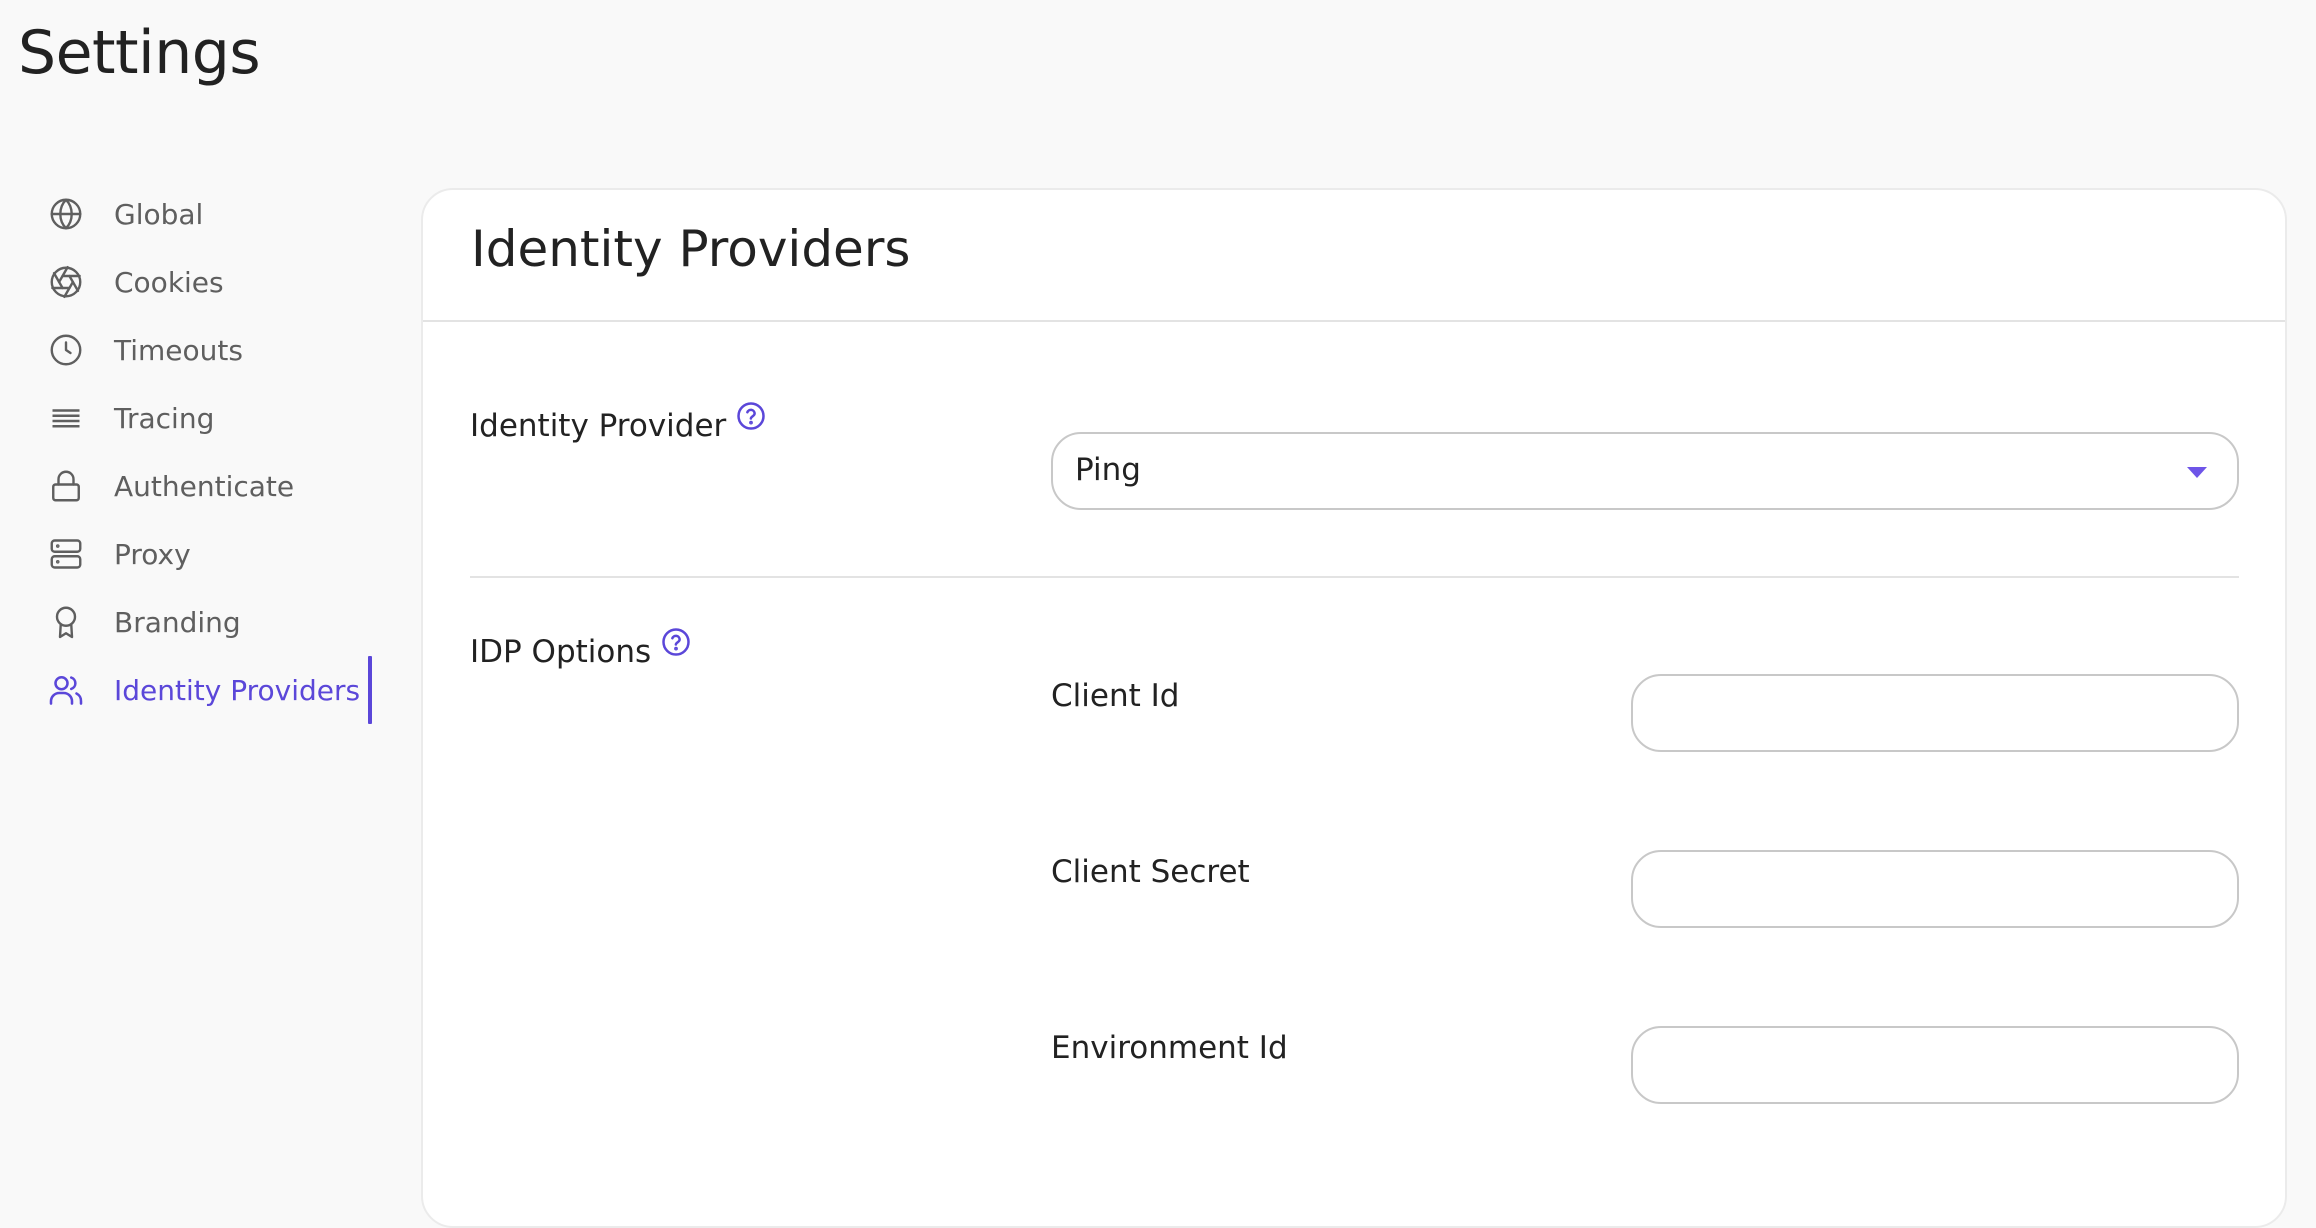  Describe the element at coordinates (1169, 1048) in the screenshot. I see `environment-id-label: Environment Id` at that location.